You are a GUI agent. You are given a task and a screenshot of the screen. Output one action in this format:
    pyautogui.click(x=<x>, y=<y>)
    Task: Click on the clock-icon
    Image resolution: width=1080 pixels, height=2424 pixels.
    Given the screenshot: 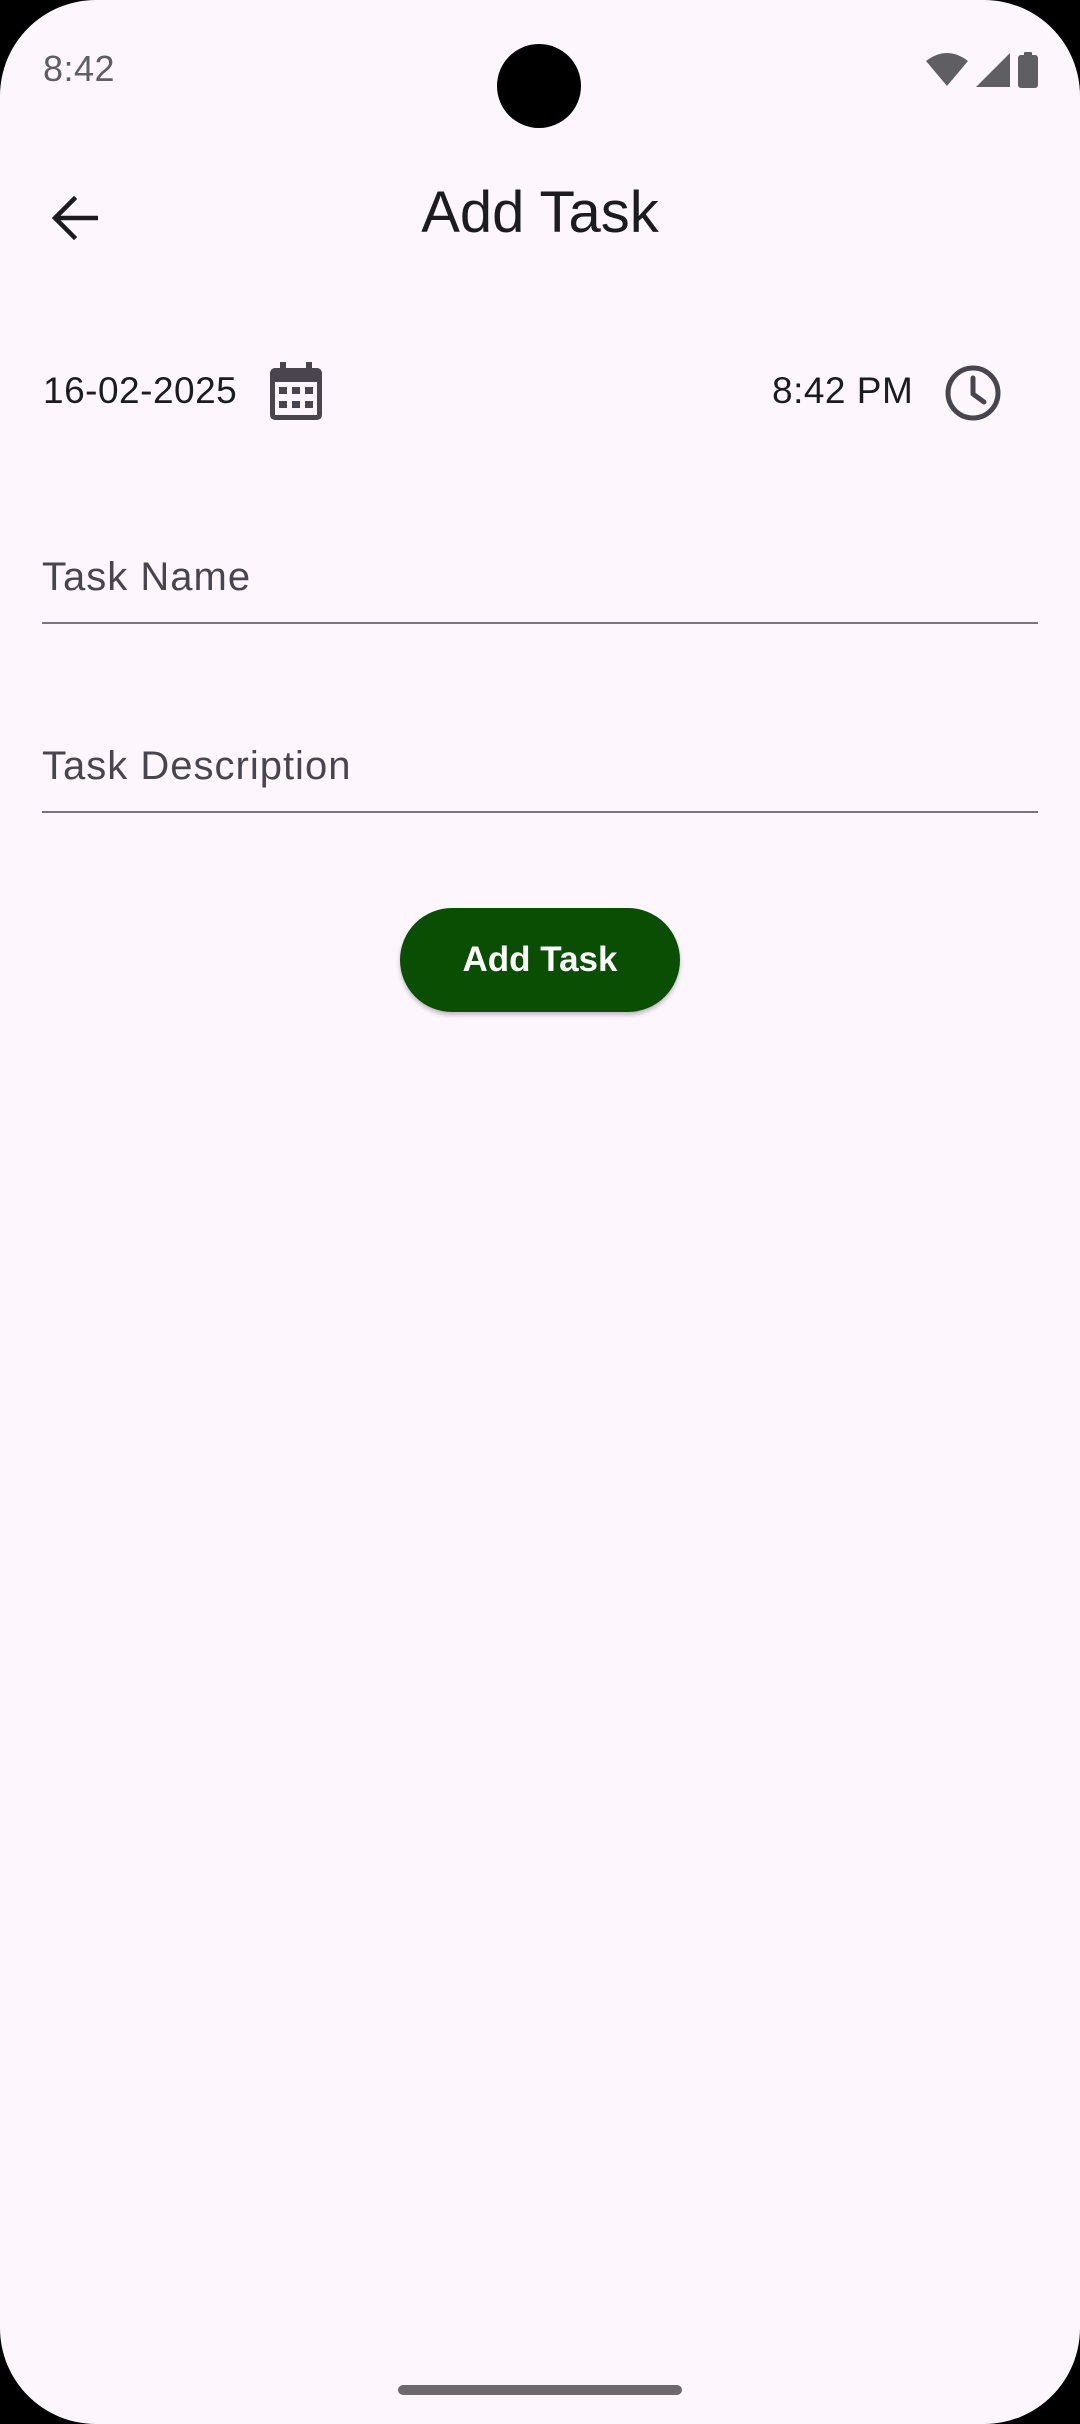 What is the action you would take?
    pyautogui.click(x=973, y=395)
    